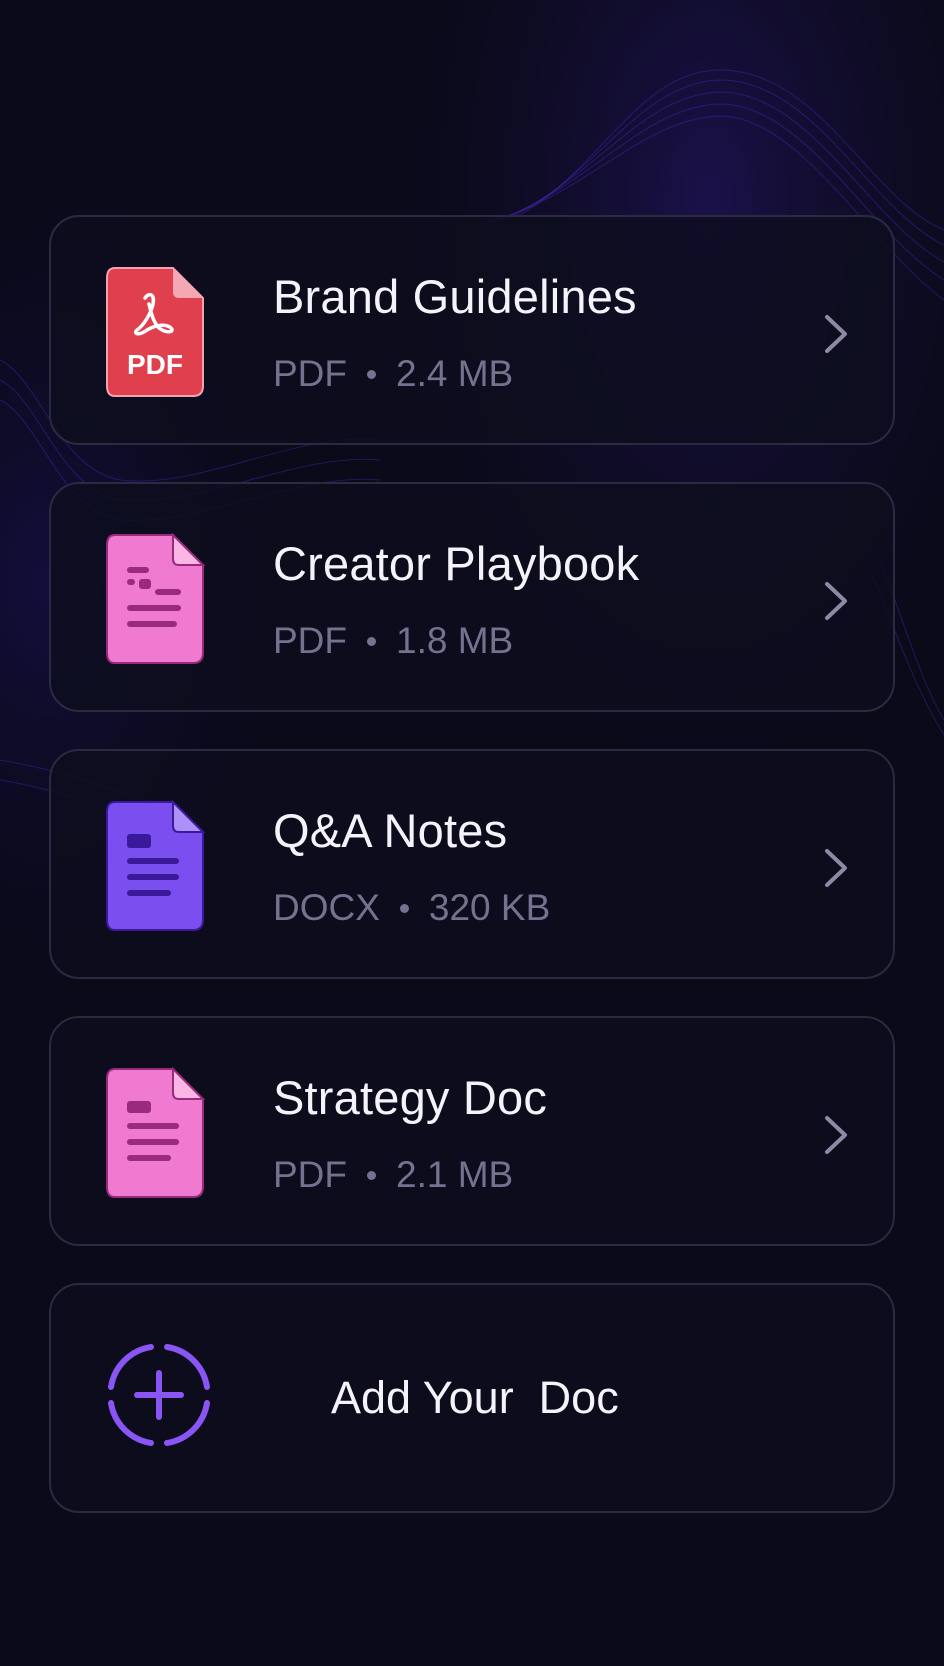  Describe the element at coordinates (472, 1131) in the screenshot. I see `document-card-strategy-doc: Strategy Doc PDF 2.1 MB` at that location.